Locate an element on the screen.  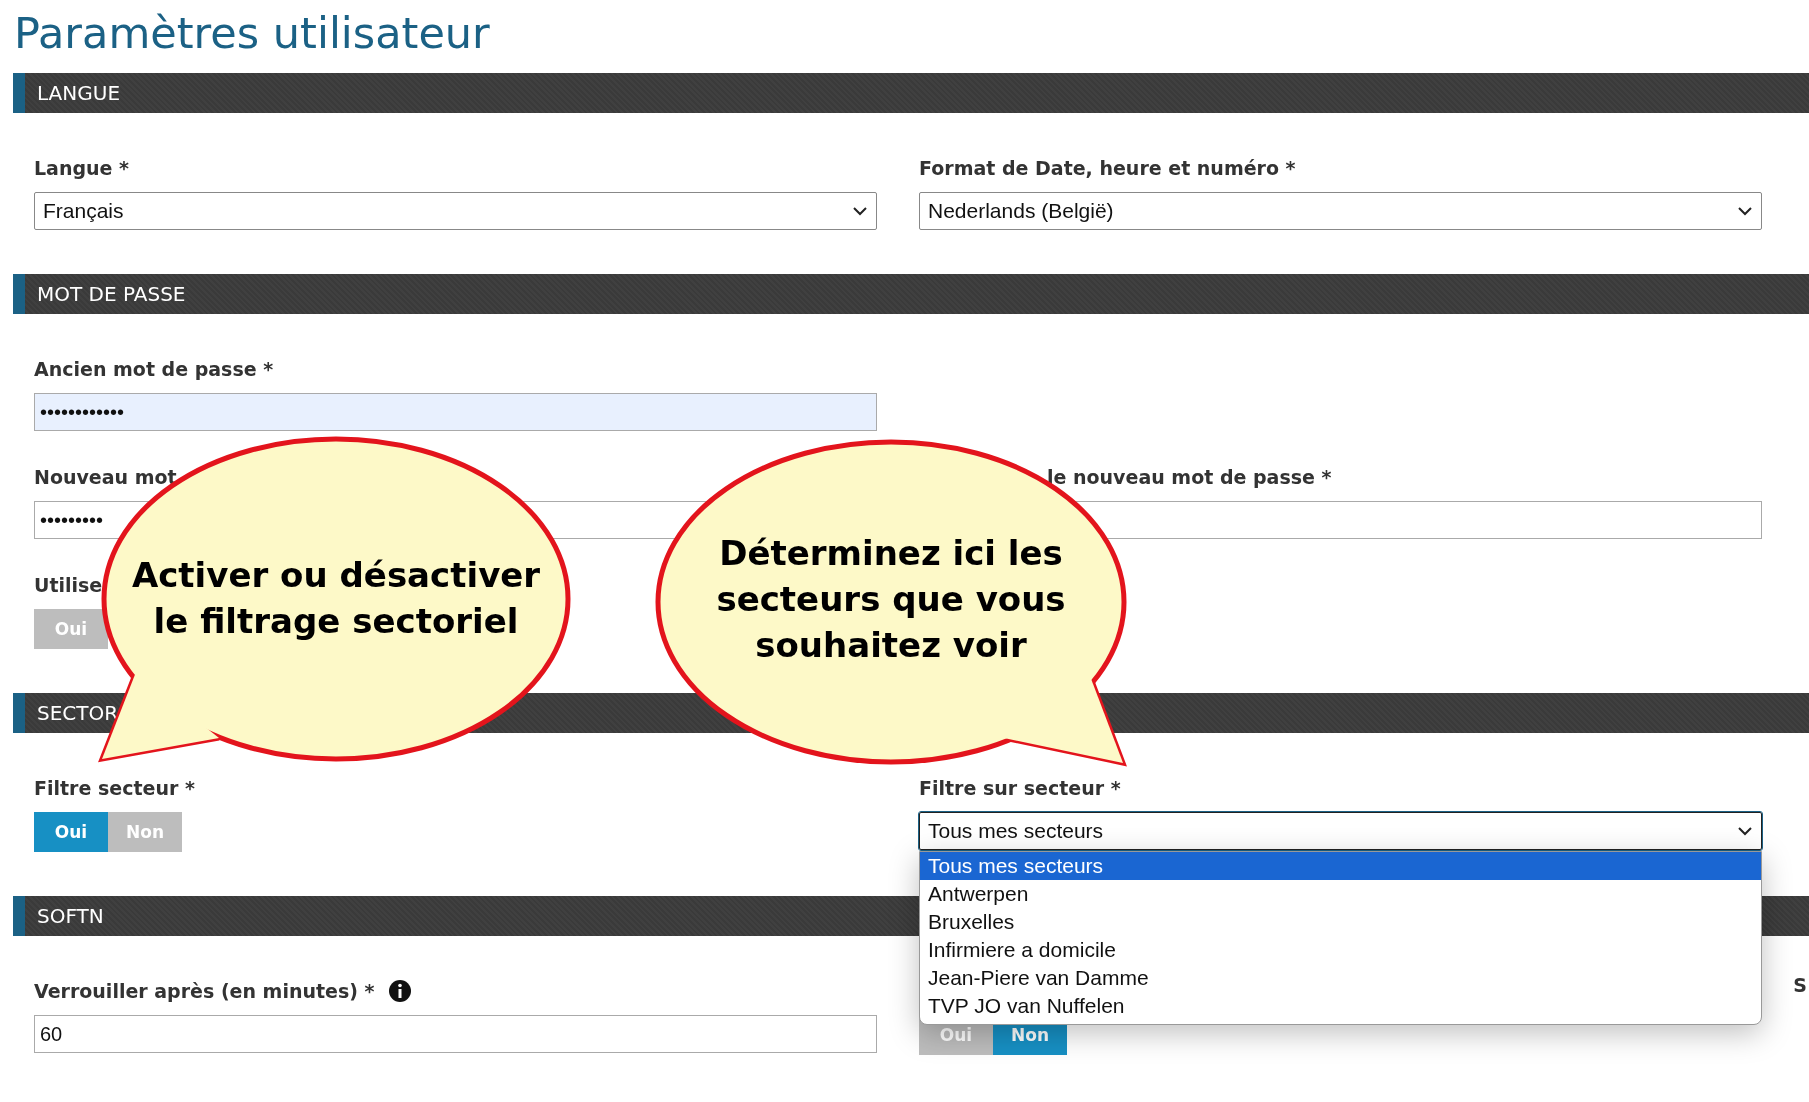
toggle-option: Oui is located at coordinates (71, 832).